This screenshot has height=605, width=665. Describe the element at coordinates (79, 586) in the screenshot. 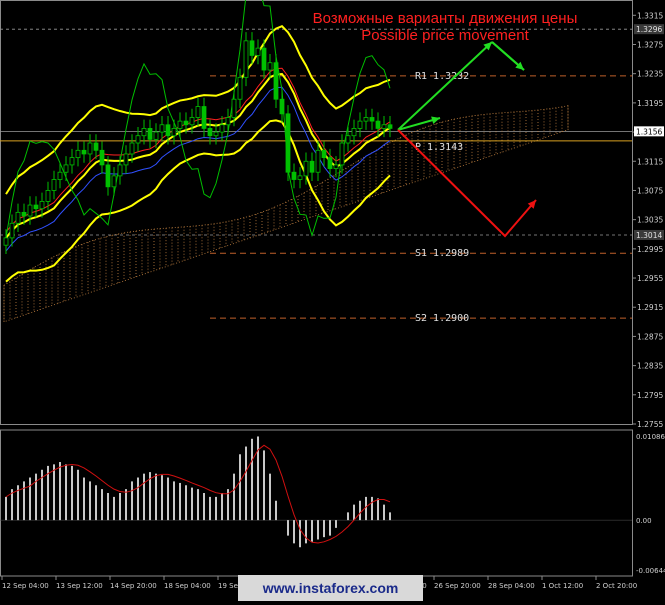

I see `x-tick-label: 13 Sep 12:00` at that location.